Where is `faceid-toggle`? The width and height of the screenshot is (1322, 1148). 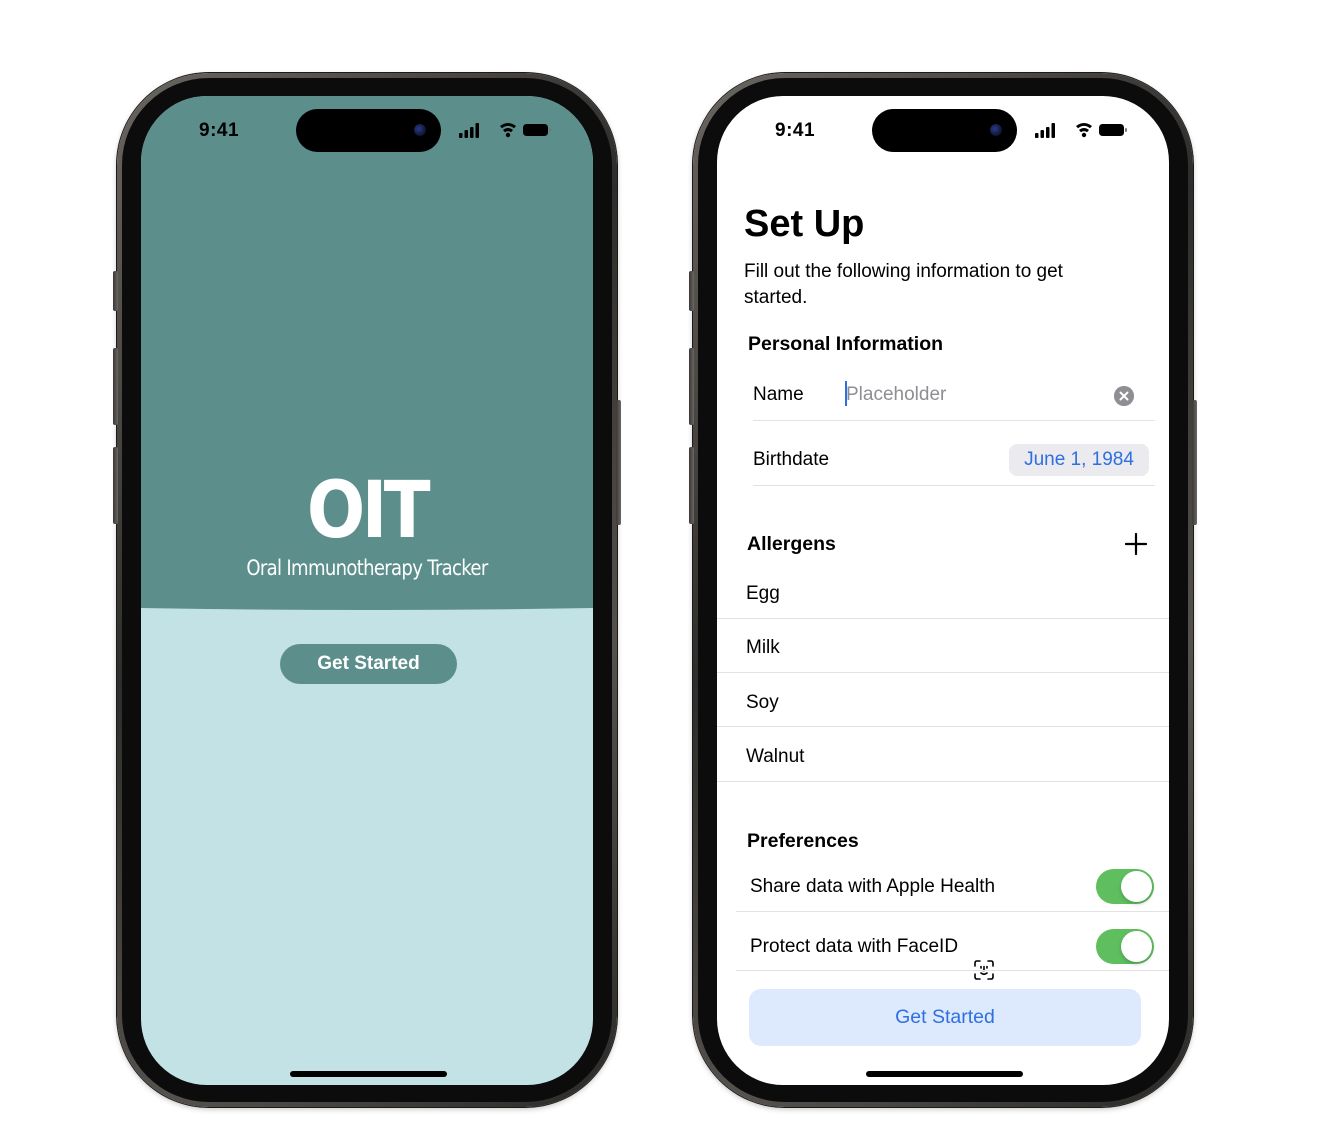
faceid-toggle is located at coordinates (1125, 946).